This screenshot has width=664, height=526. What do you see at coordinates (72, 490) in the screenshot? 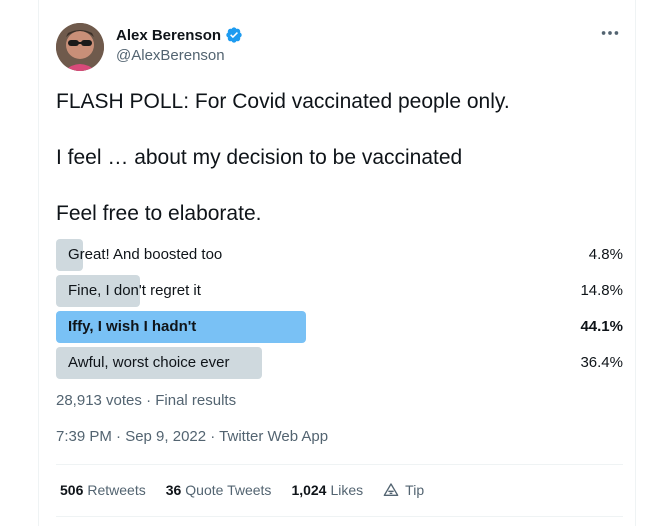
I see `retweets-count: 506` at bounding box center [72, 490].